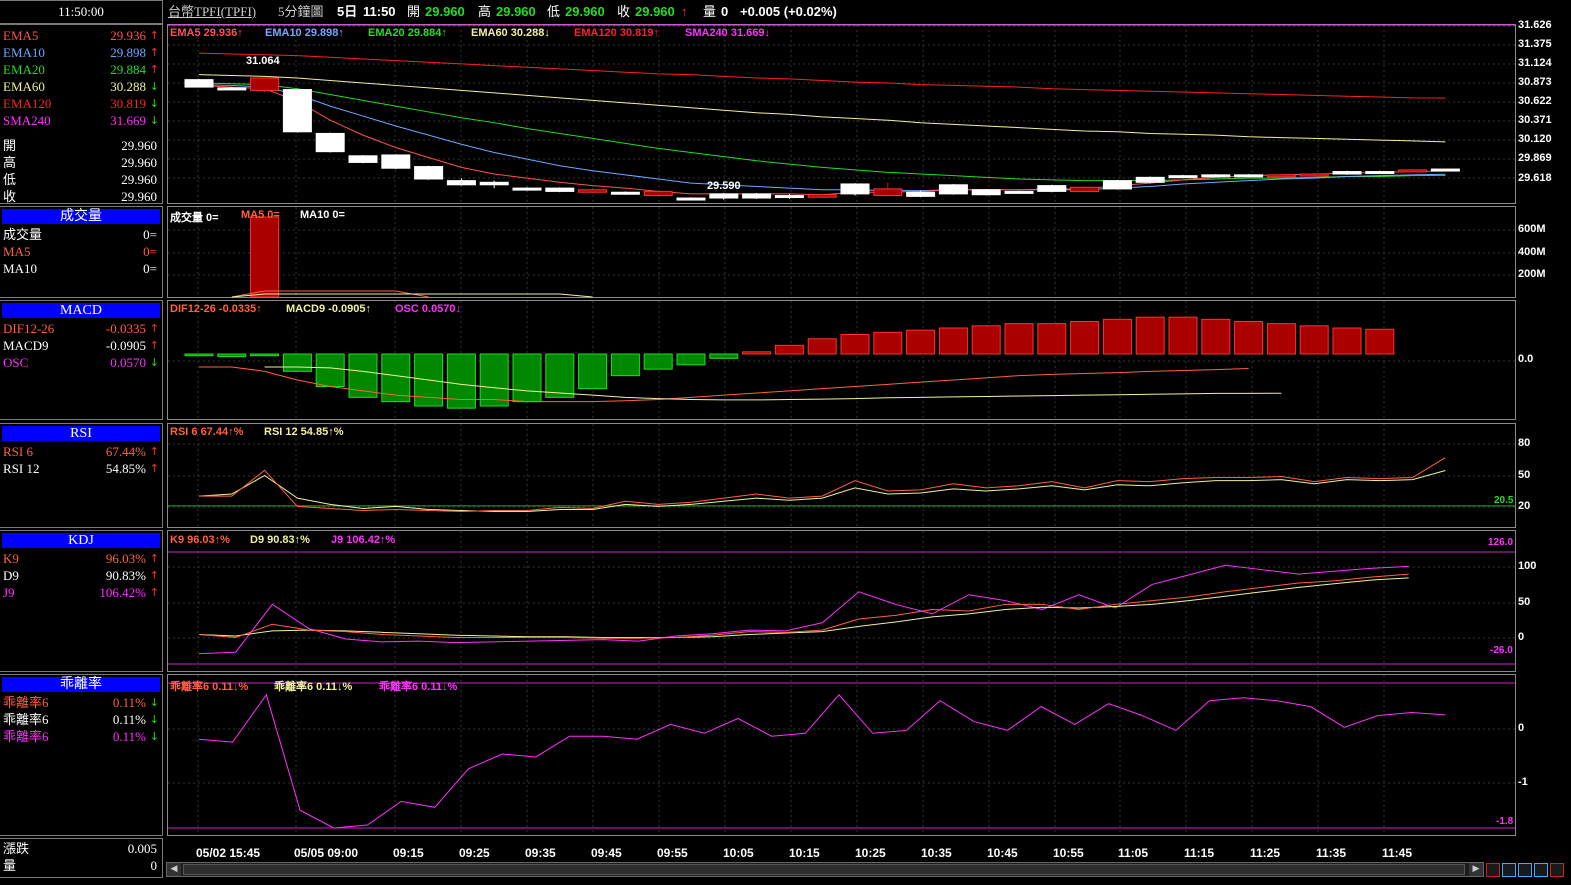  Describe the element at coordinates (1535, 101) in the screenshot. I see `scale-tick-label: 30.622` at that location.